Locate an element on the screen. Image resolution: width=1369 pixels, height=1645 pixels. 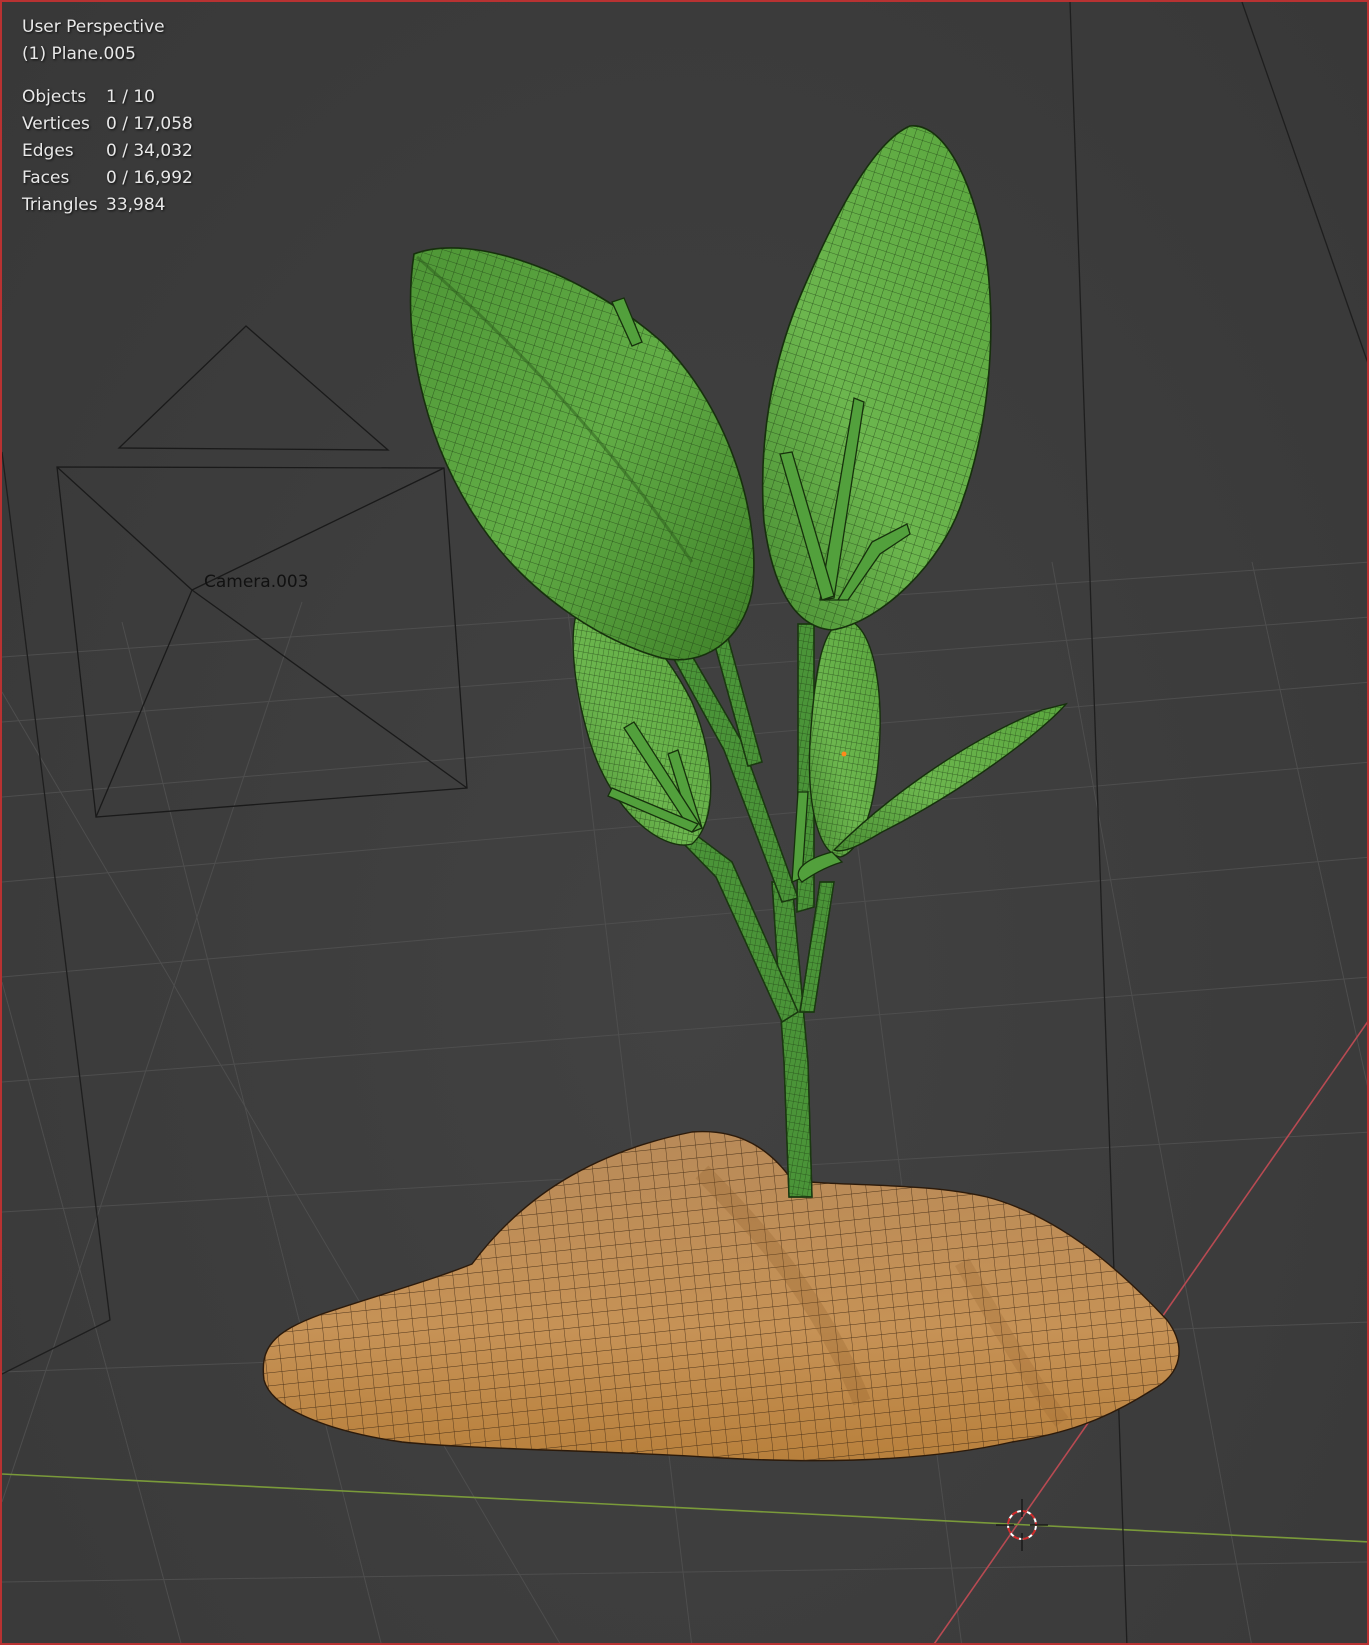
stat-value: 1 / 10 is located at coordinates (130, 97).